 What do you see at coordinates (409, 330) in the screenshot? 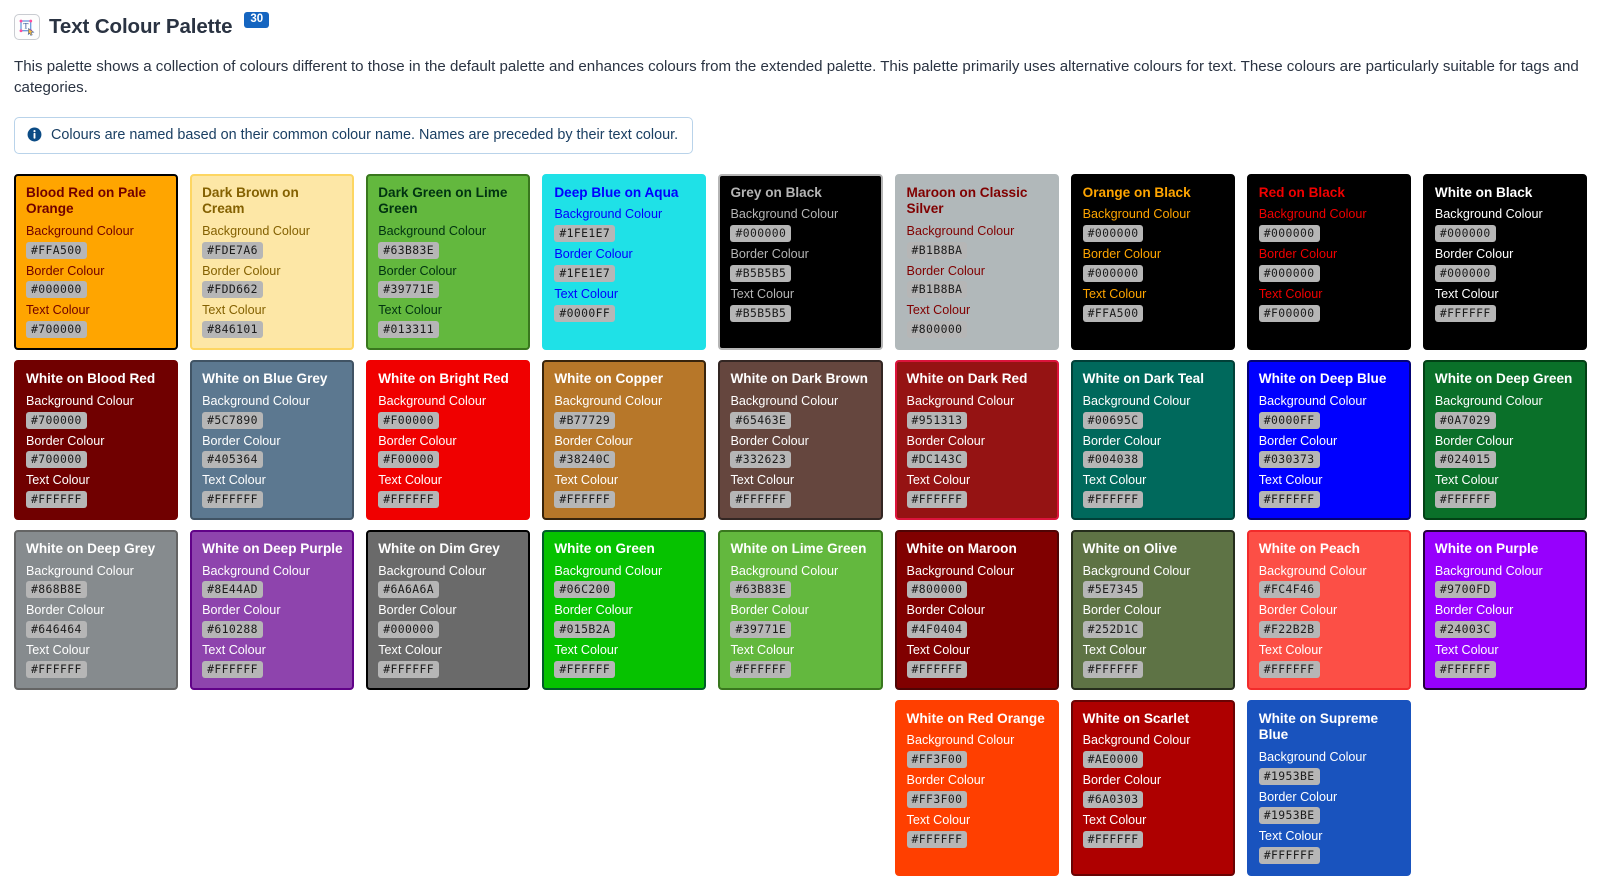
I see `swatch-text-value: #013311` at bounding box center [409, 330].